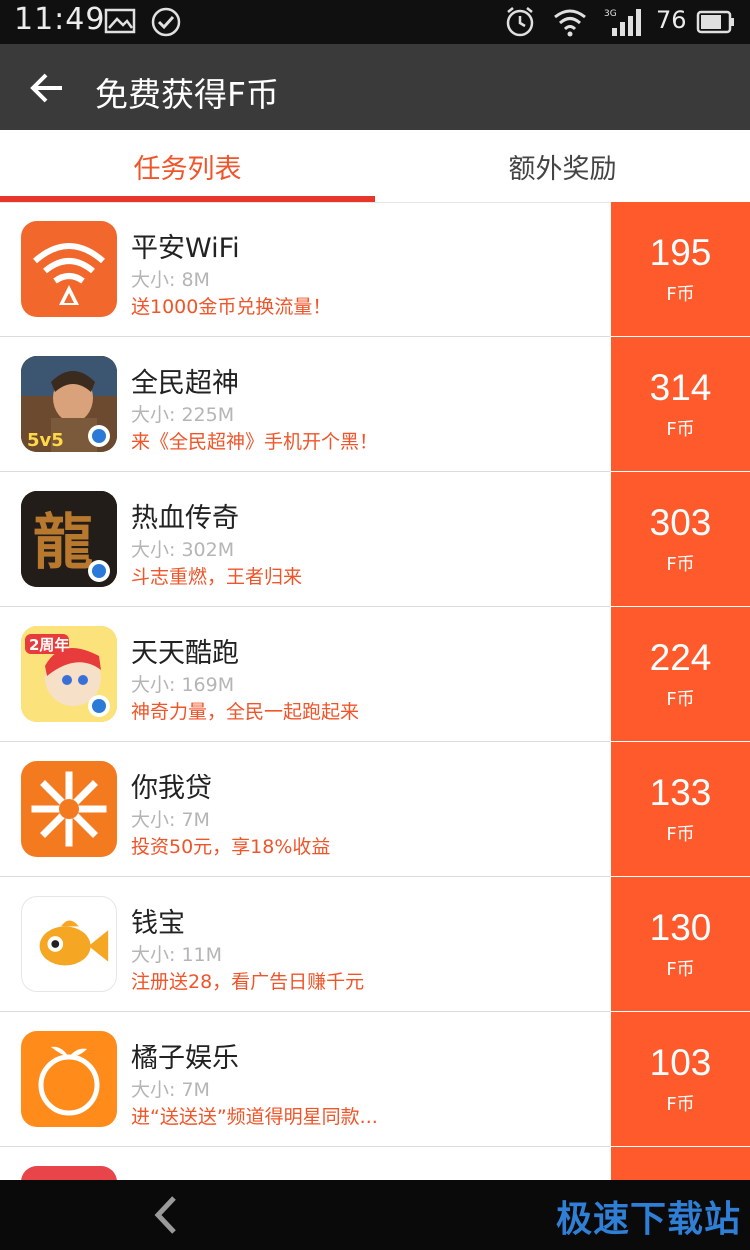 The height and width of the screenshot is (1250, 750). What do you see at coordinates (231, 307) in the screenshot?
I see `app-promo: 送1000金币兑换流量！` at bounding box center [231, 307].